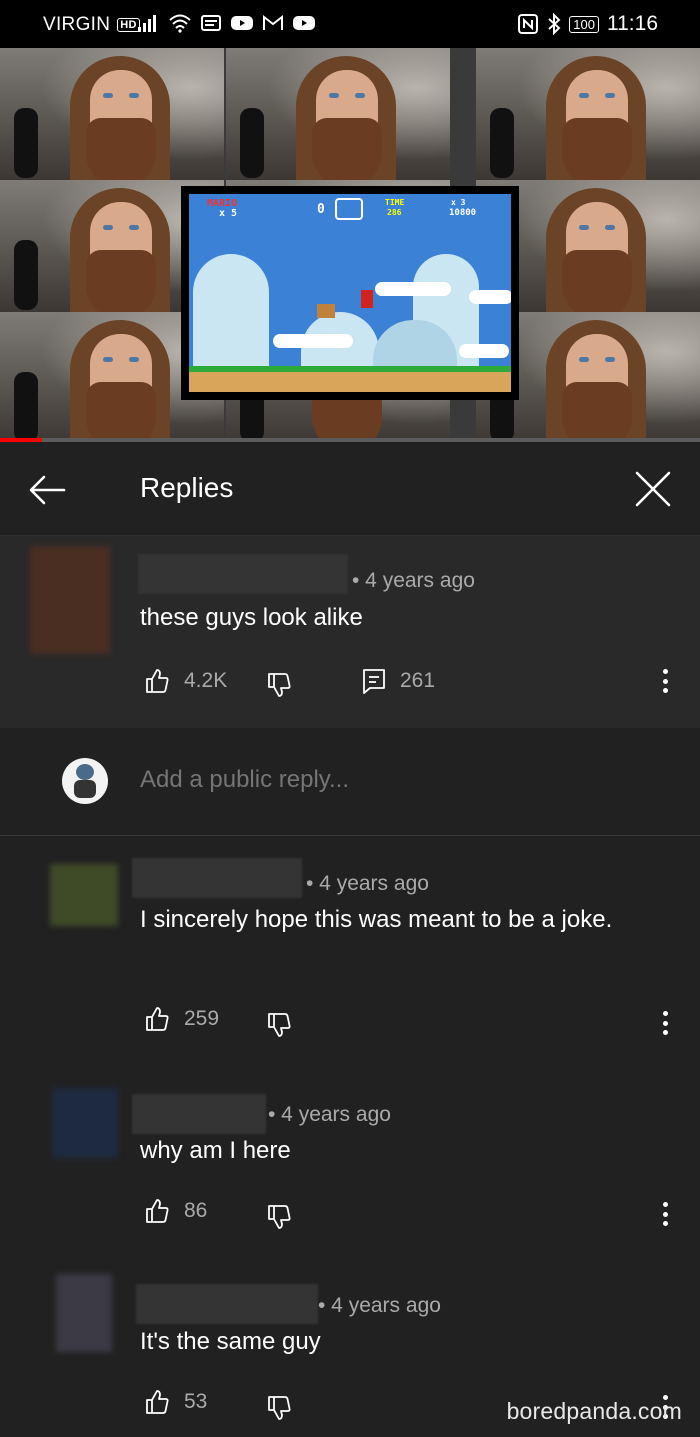  I want to click on comment-text: these guys look alike, so click(251, 617).